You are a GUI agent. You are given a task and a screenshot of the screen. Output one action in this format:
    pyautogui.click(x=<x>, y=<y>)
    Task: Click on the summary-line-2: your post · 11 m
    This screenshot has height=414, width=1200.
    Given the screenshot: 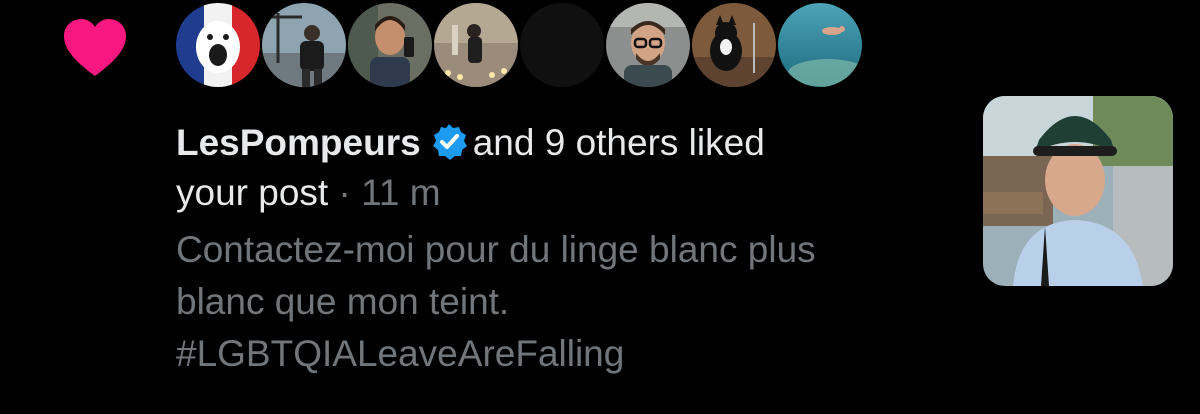 What is the action you would take?
    pyautogui.click(x=566, y=193)
    